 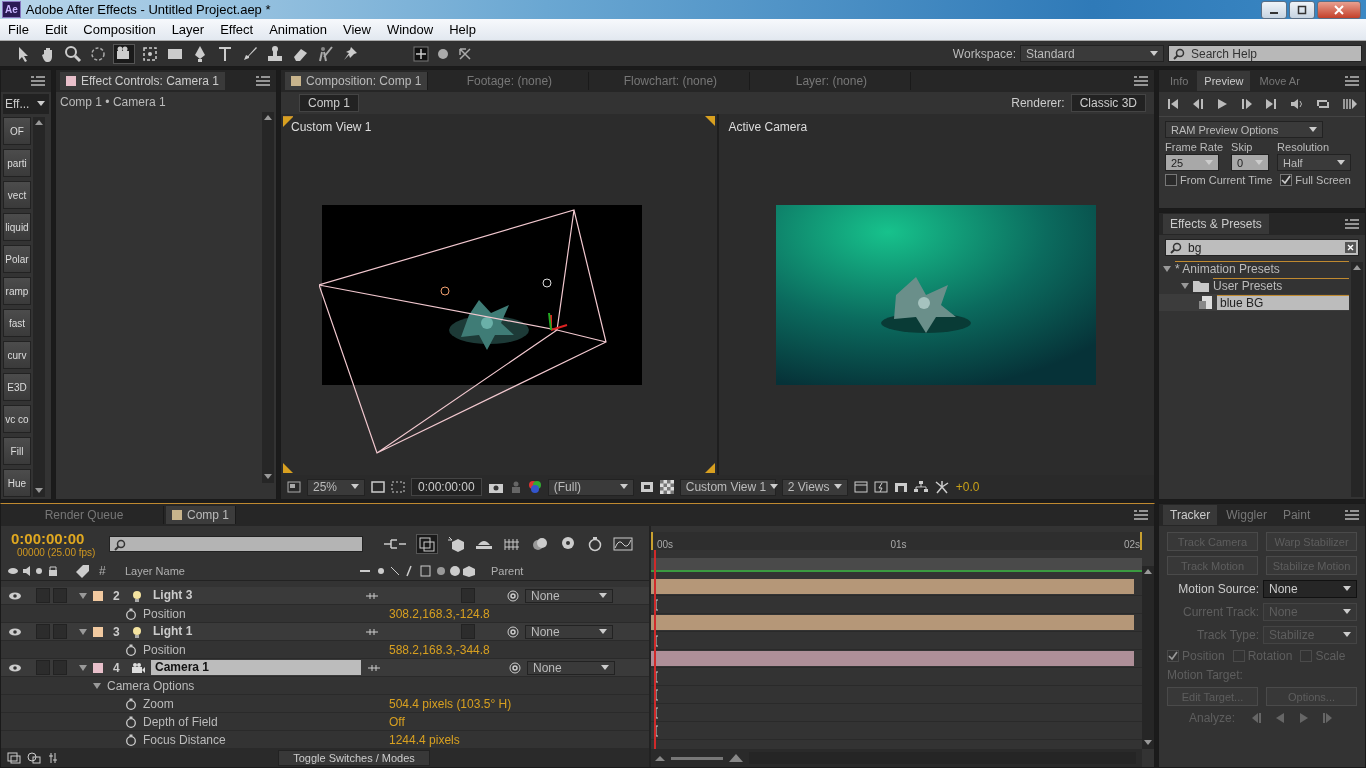 What do you see at coordinates (1192, 162) in the screenshot?
I see `frame-rate-dropdown: 25` at bounding box center [1192, 162].